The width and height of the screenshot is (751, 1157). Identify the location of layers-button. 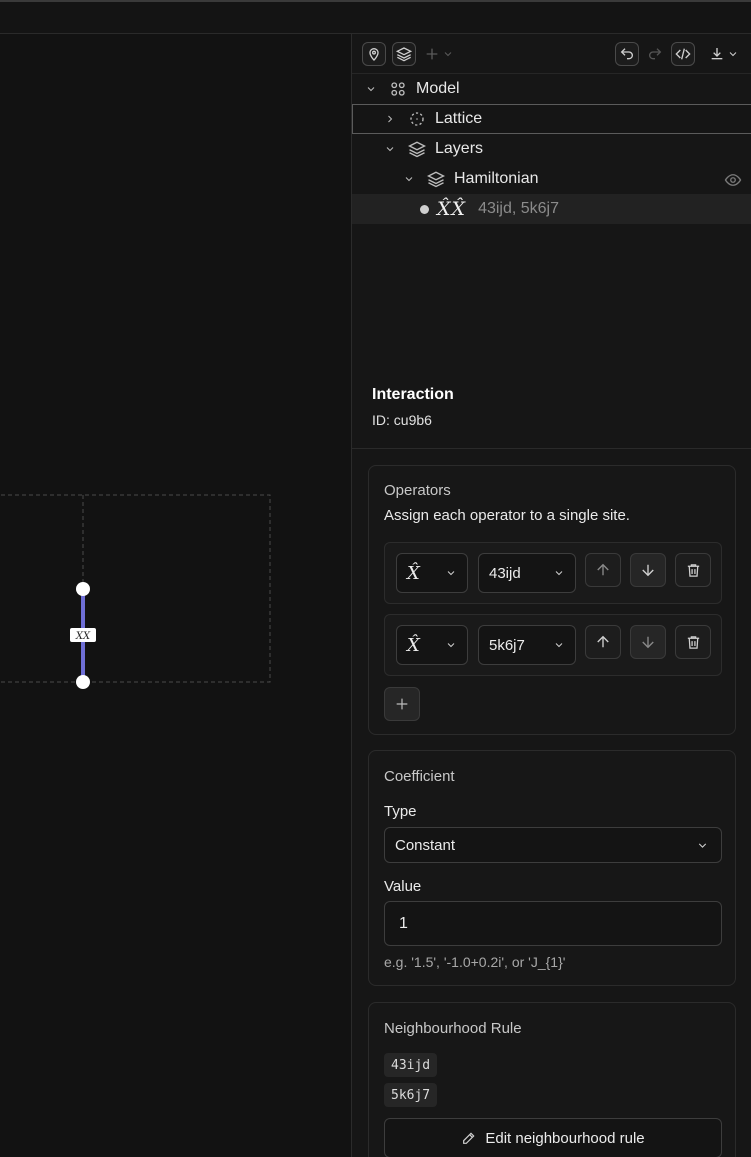
(404, 53).